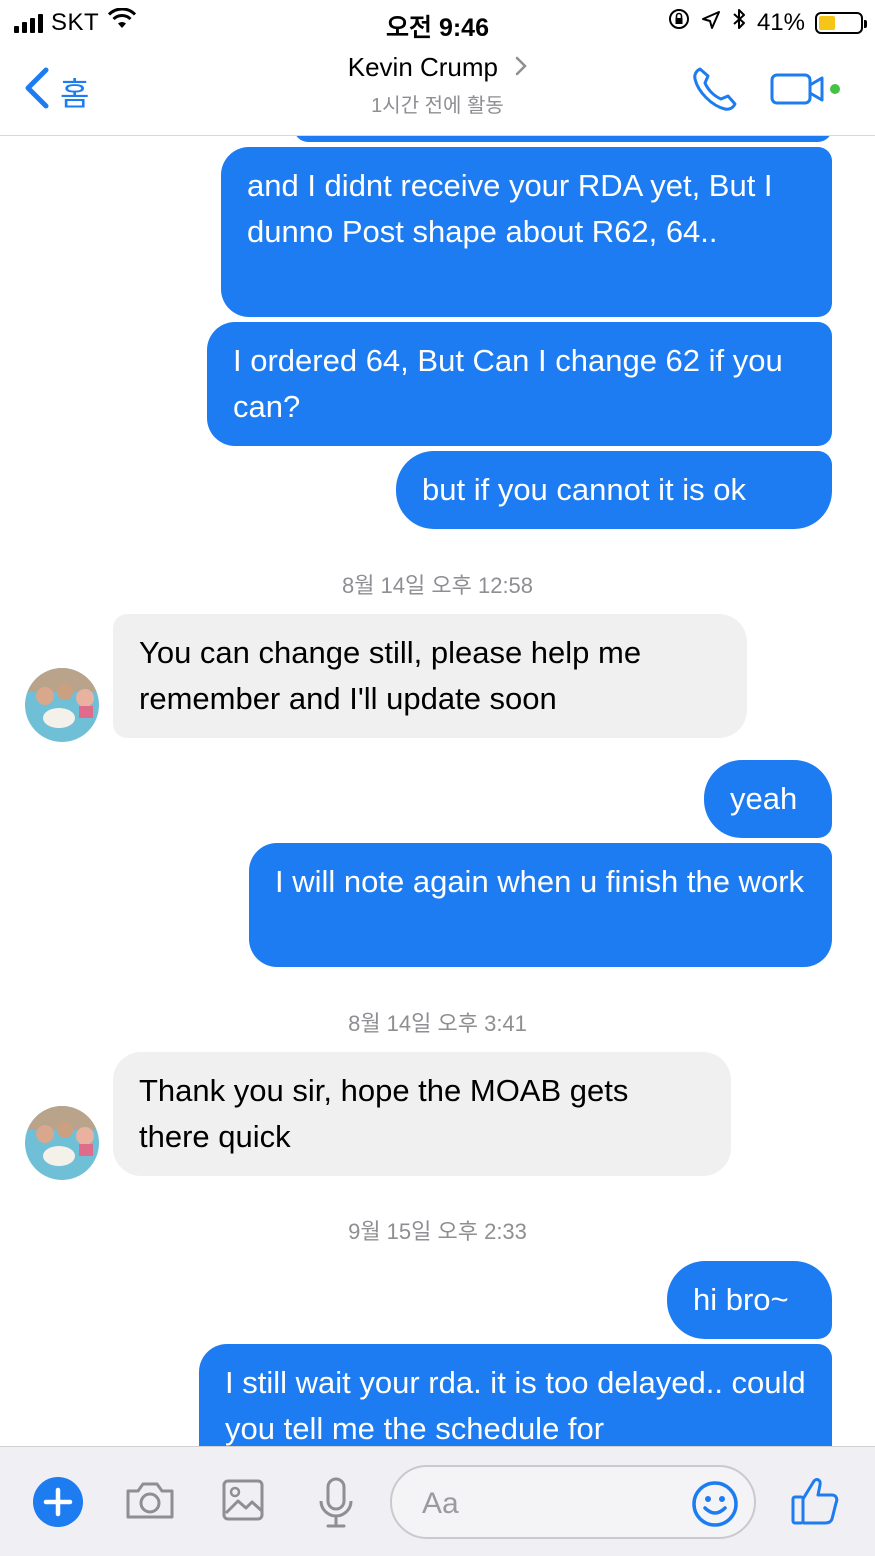 Image resolution: width=875 pixels, height=1556 pixels. What do you see at coordinates (437, 85) in the screenshot?
I see `contact-title: Kevin Crump 1시간 전에 활동` at bounding box center [437, 85].